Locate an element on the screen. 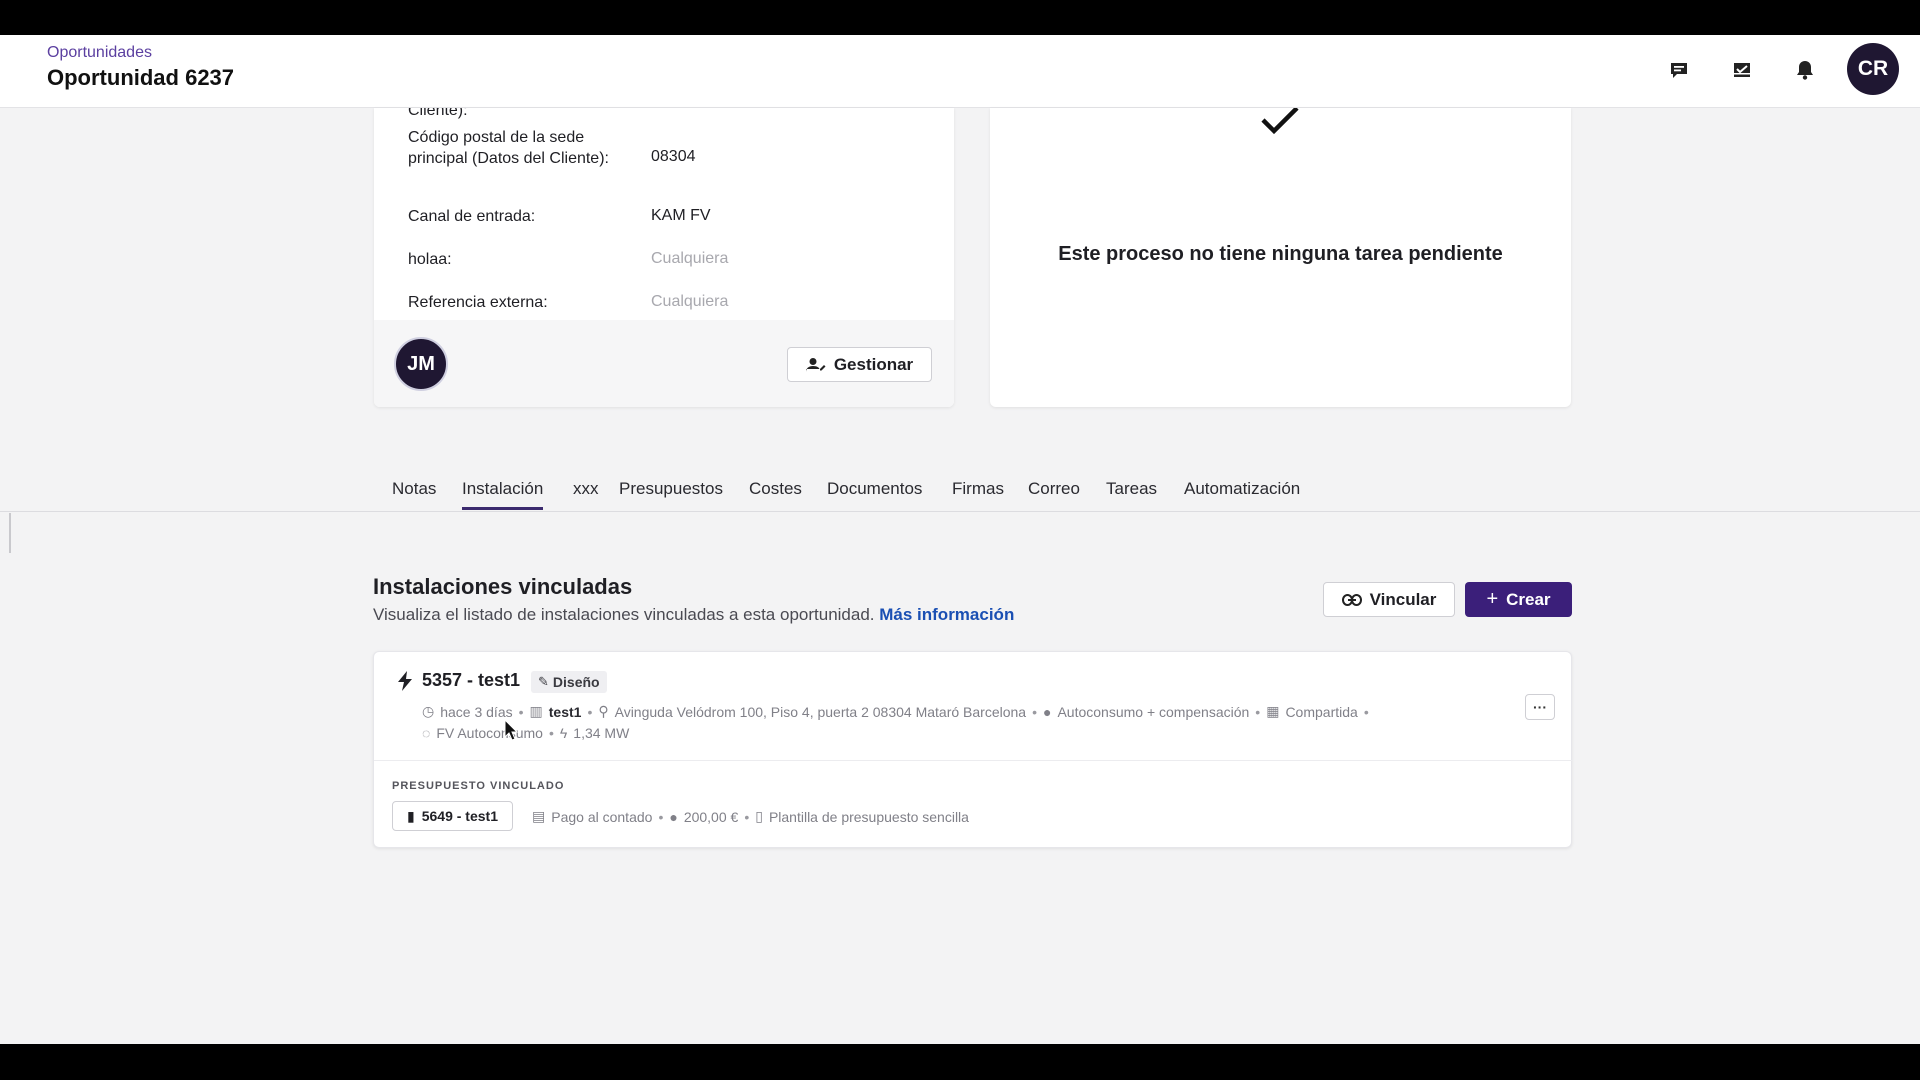 The width and height of the screenshot is (1920, 1080). meta-client: test1 is located at coordinates (565, 712).